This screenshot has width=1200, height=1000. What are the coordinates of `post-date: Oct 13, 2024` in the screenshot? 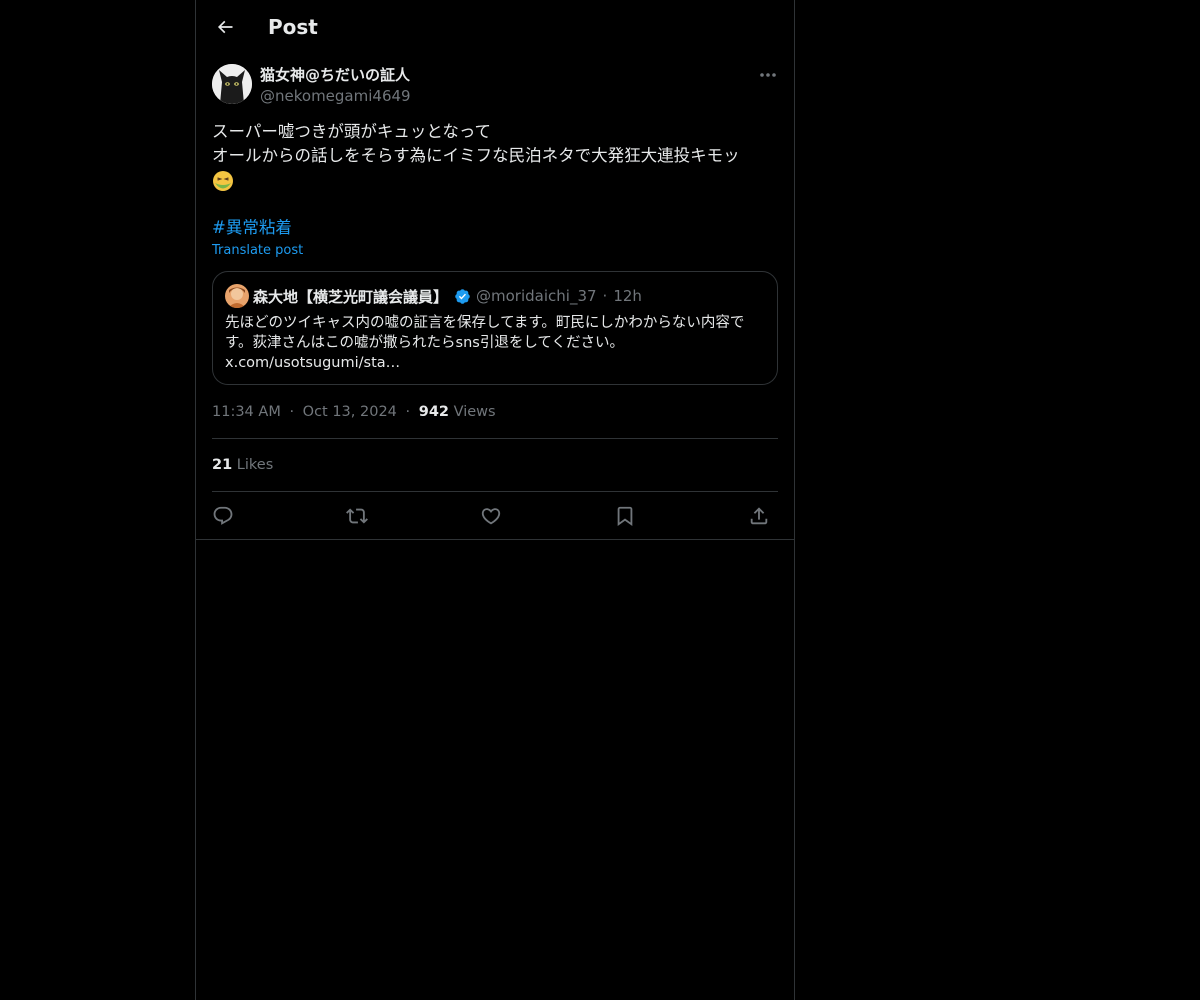 It's located at (350, 412).